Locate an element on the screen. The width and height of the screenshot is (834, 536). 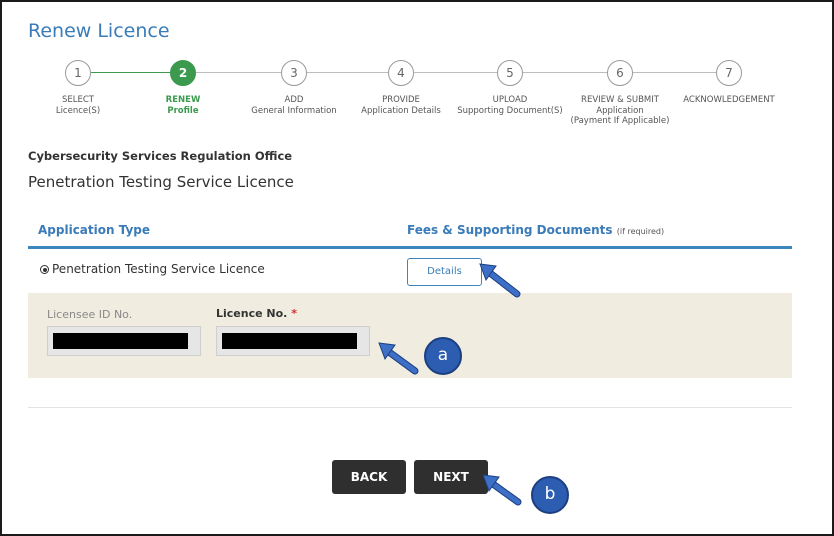
step-6-note: (Payment If Applicable) is located at coordinates (620, 121).